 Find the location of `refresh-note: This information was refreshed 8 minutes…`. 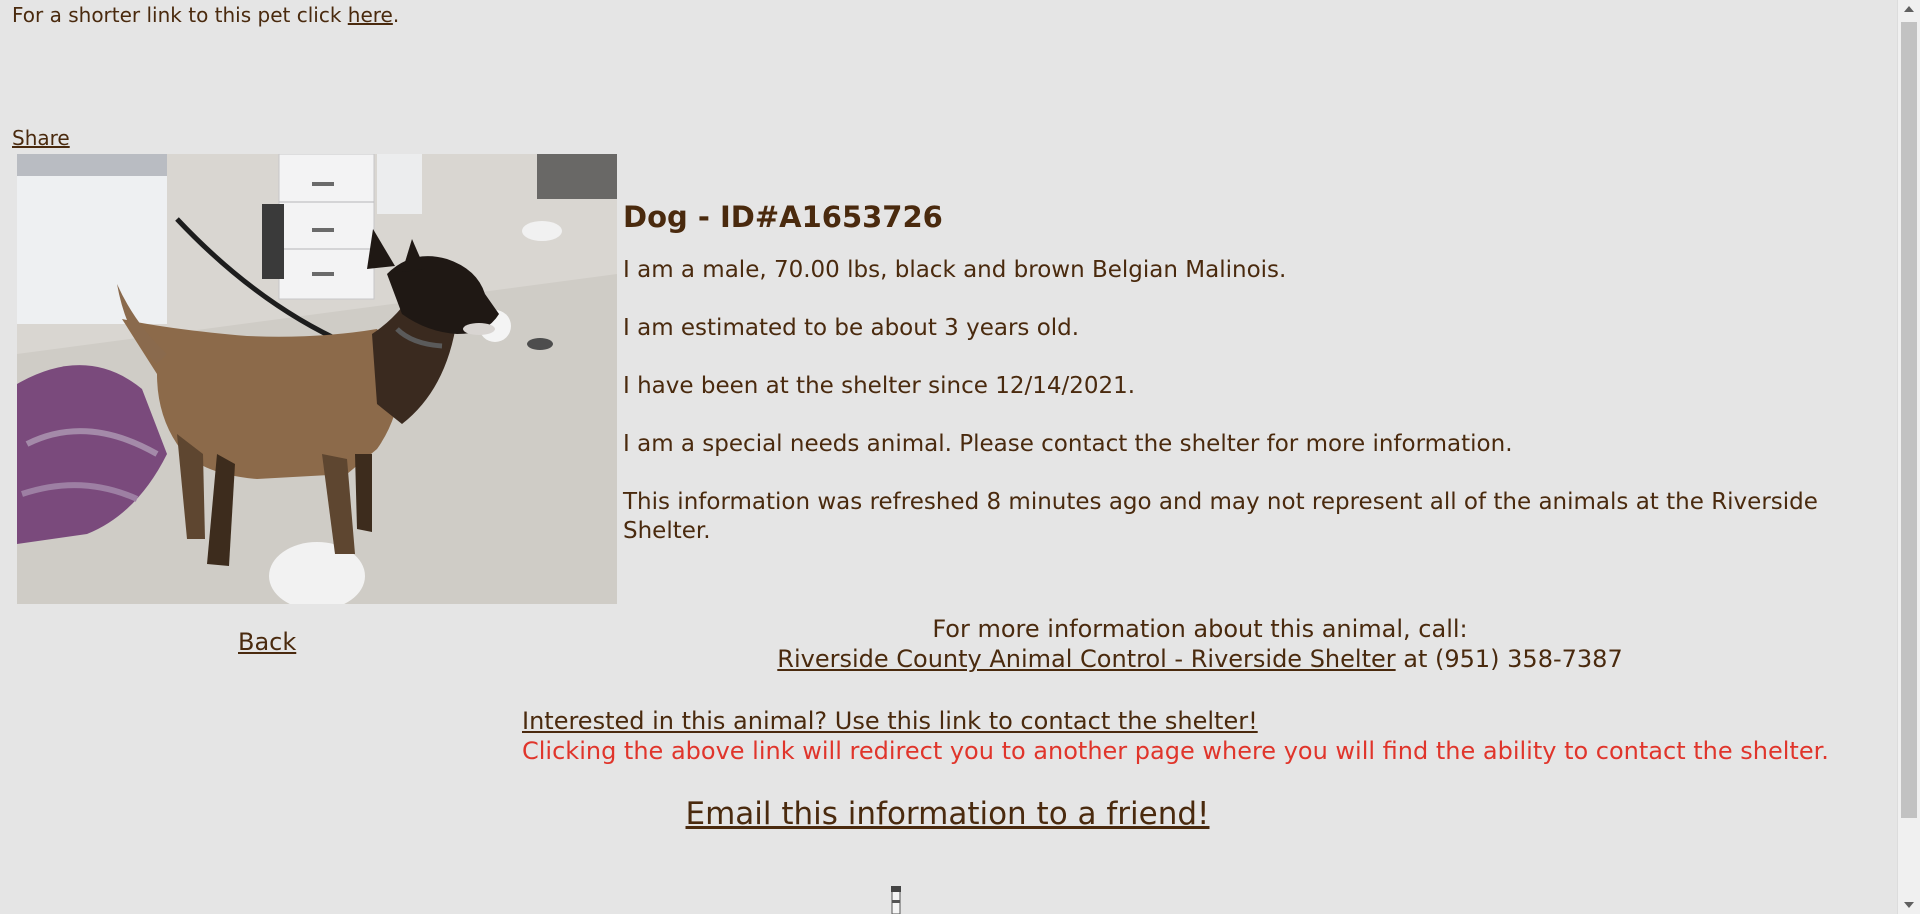

refresh-note: This information was refreshed 8 minutes… is located at coordinates (1220, 516).